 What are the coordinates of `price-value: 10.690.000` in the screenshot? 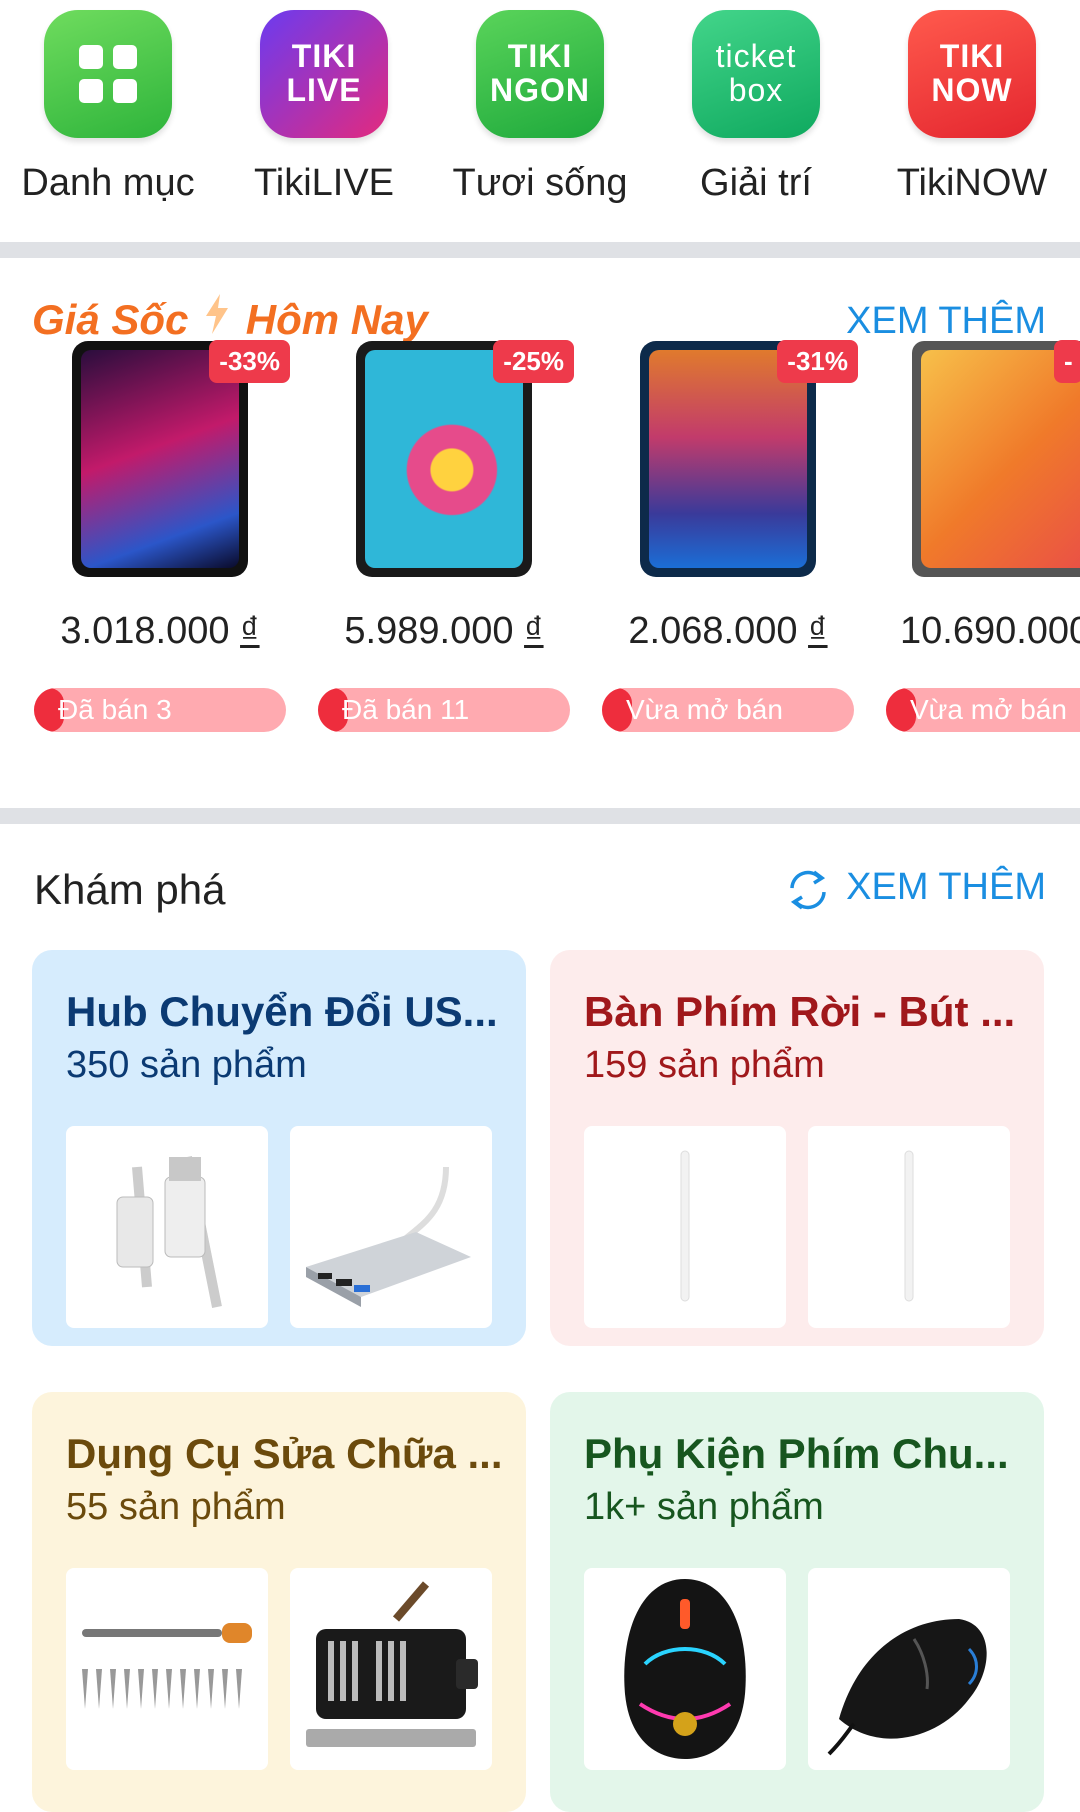 It's located at (990, 631).